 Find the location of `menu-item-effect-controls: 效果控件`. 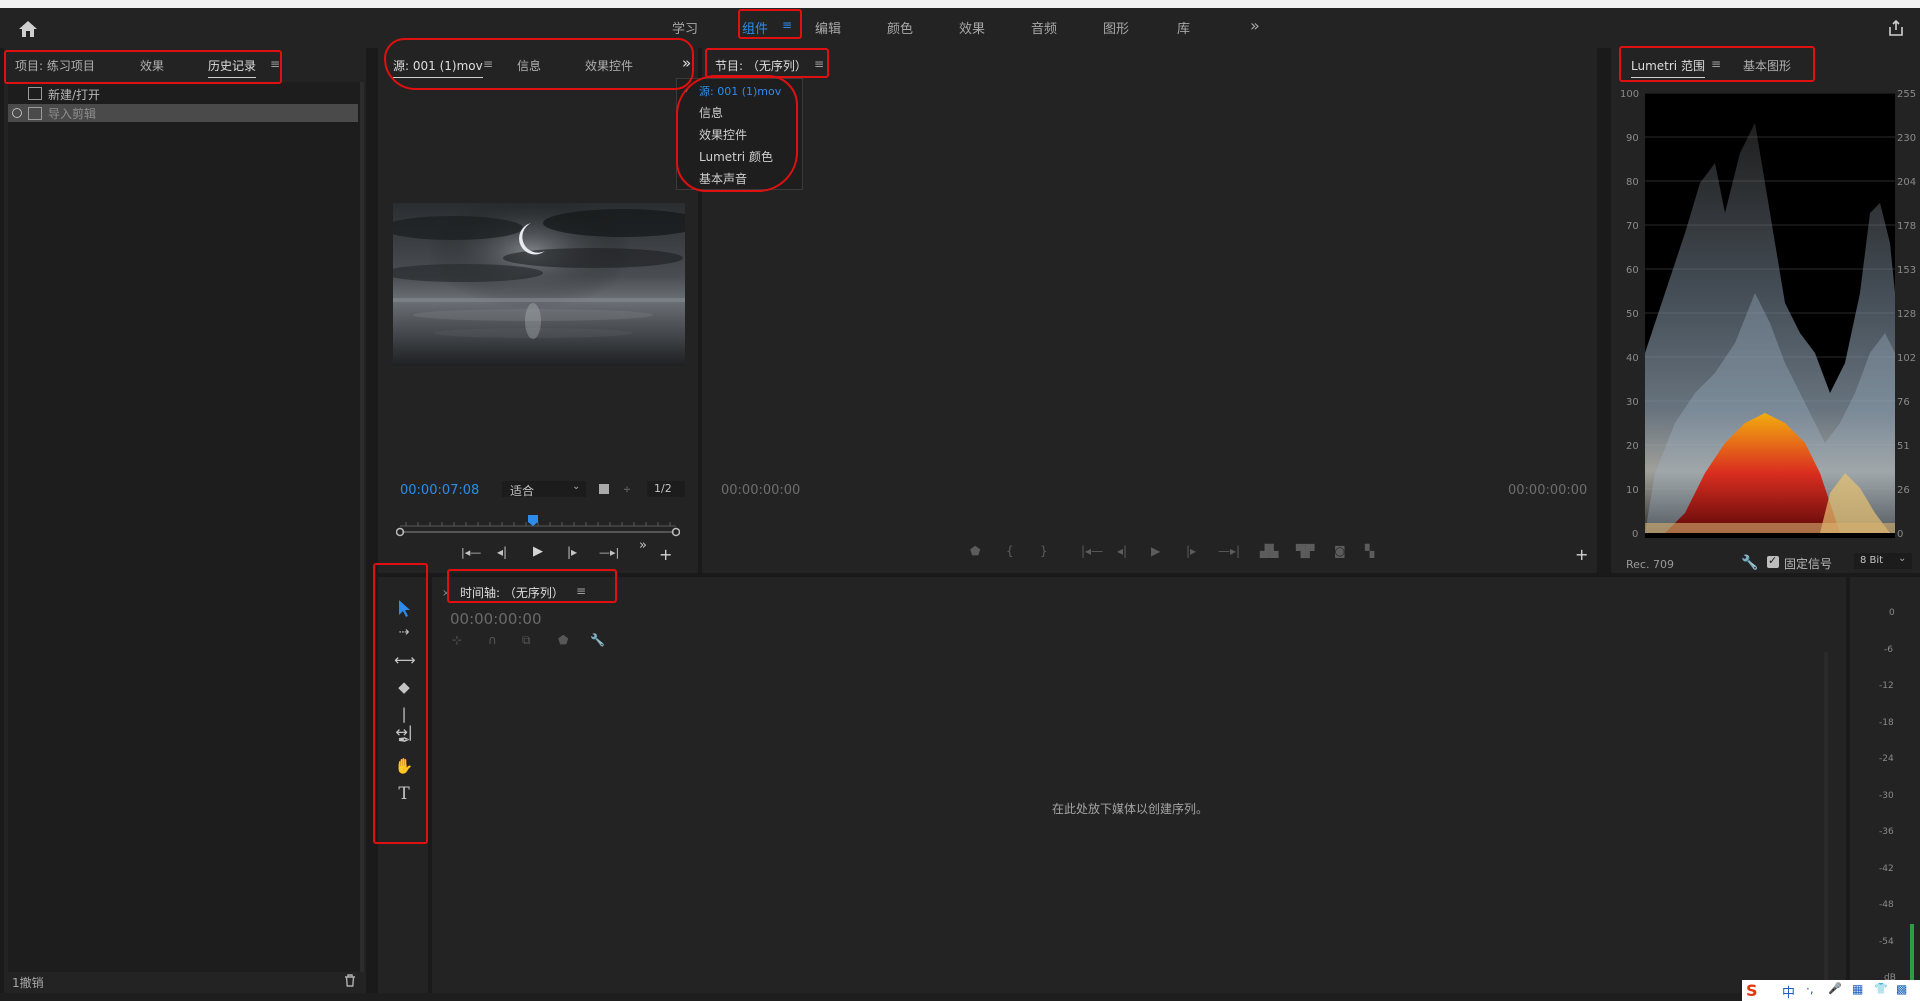

menu-item-effect-controls: 效果控件 is located at coordinates (723, 134).